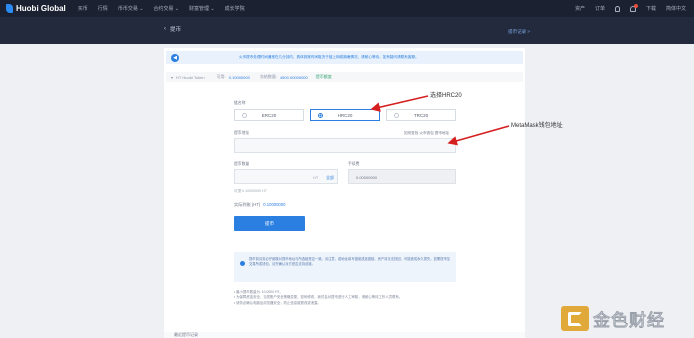  I want to click on watermark: 金色财经, so click(613, 319).